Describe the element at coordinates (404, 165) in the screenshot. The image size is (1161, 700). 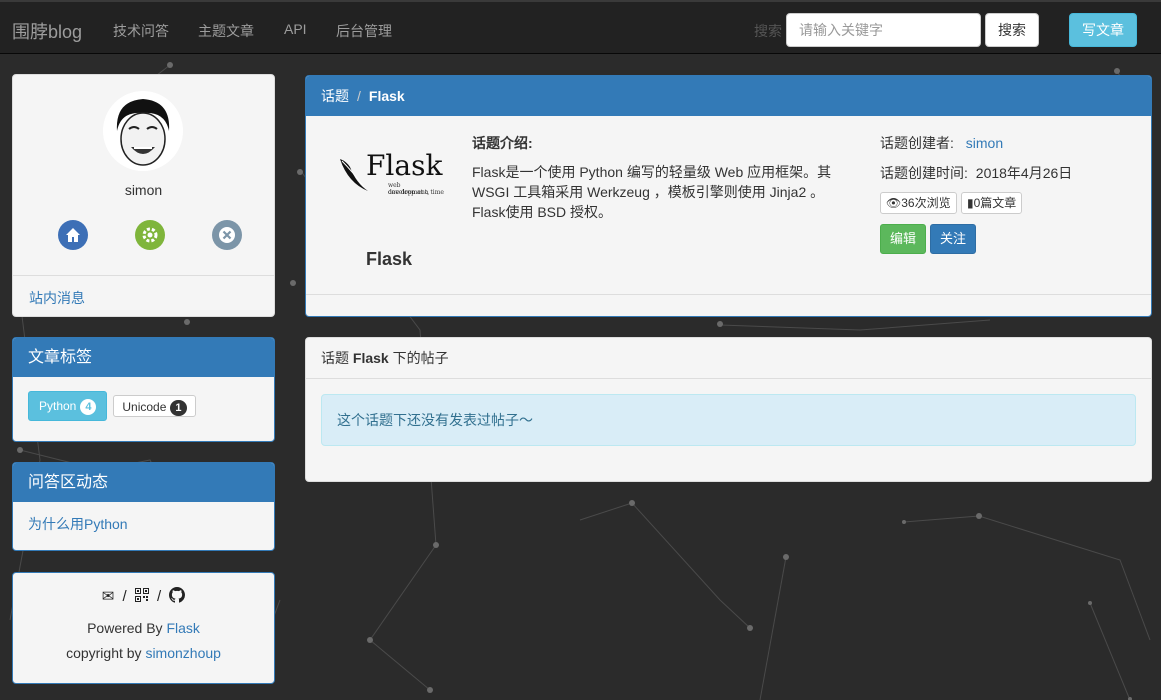
I see `flask-logo-text: Flask` at that location.